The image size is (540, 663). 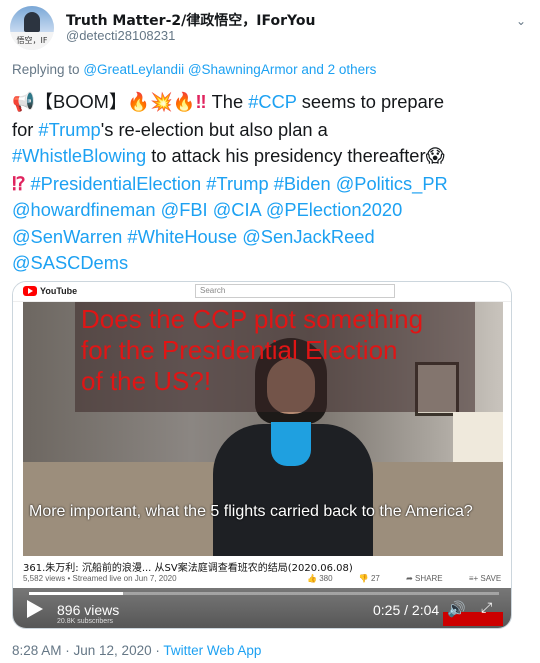 I want to click on youtube-play-icon, so click(x=30, y=291).